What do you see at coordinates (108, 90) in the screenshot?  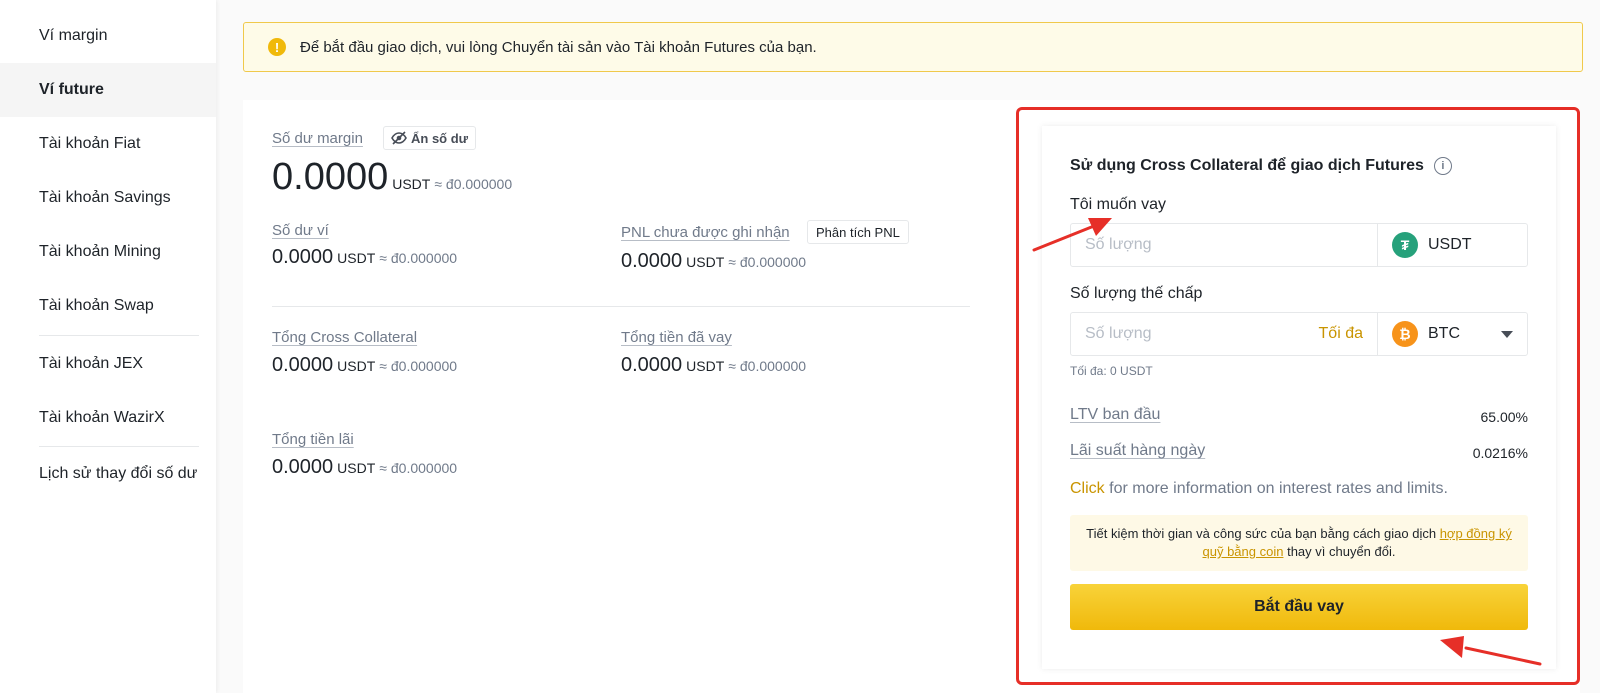 I see `sidebar-item-futures-wallet: Ví future` at bounding box center [108, 90].